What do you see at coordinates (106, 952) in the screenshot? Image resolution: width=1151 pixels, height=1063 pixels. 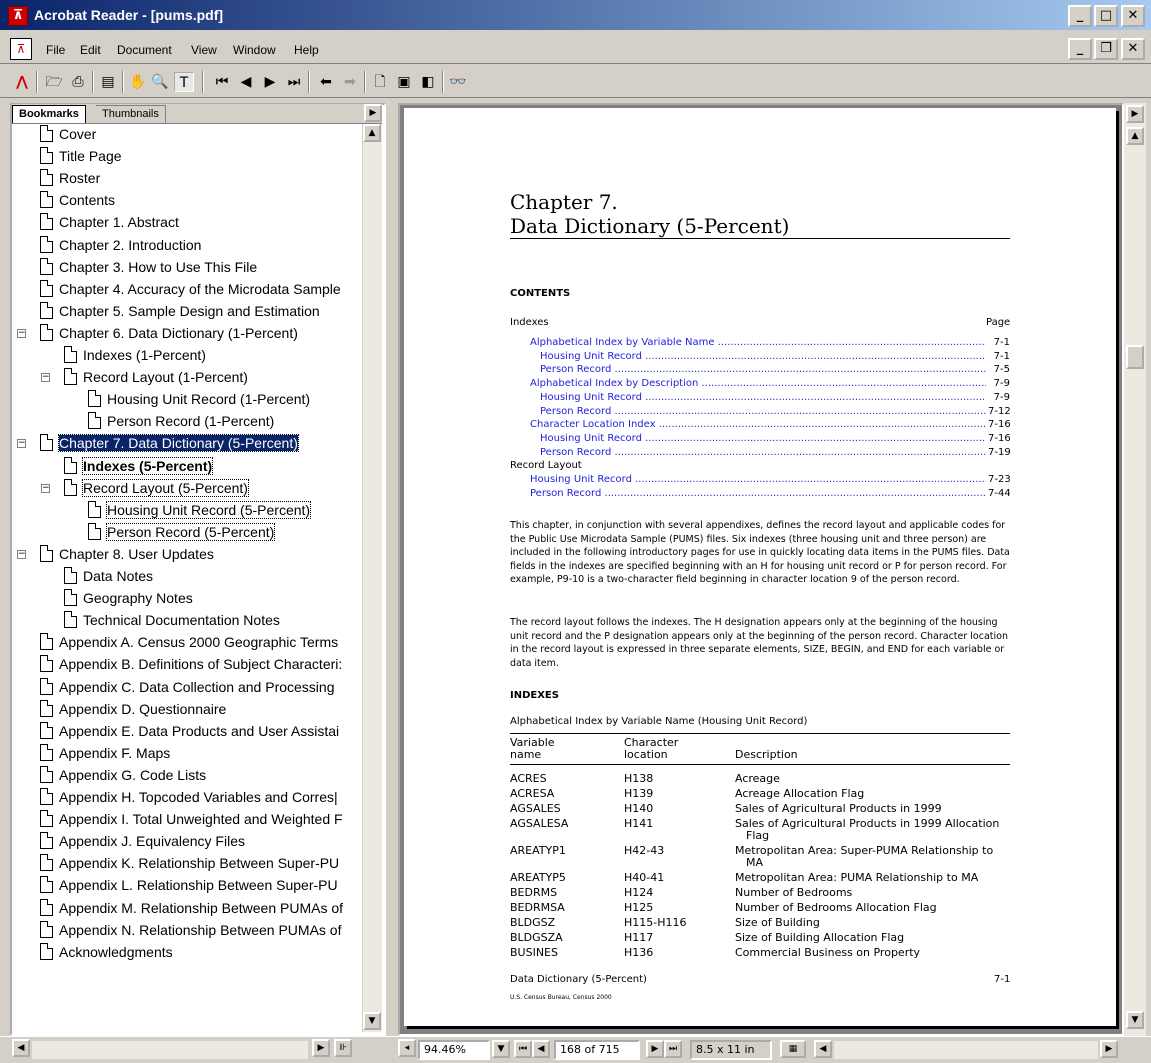 I see `bookmark-item: Acknowledgments` at bounding box center [106, 952].